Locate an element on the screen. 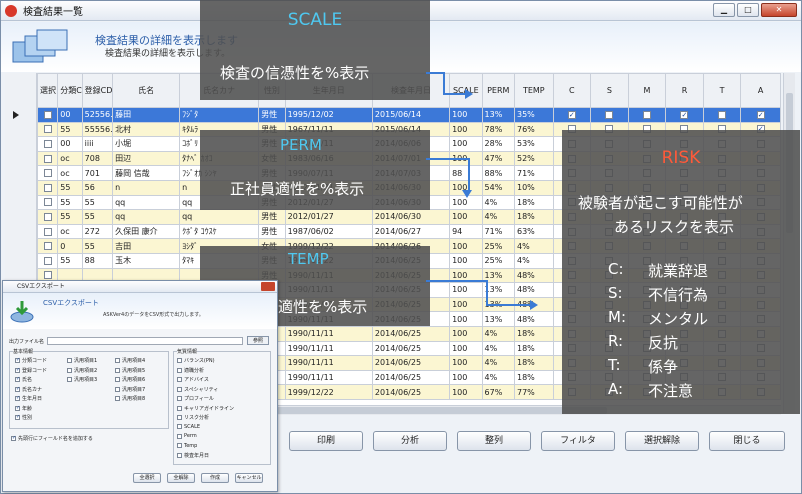  export-field-option: ✓ 氏名 is located at coordinates (23, 379).